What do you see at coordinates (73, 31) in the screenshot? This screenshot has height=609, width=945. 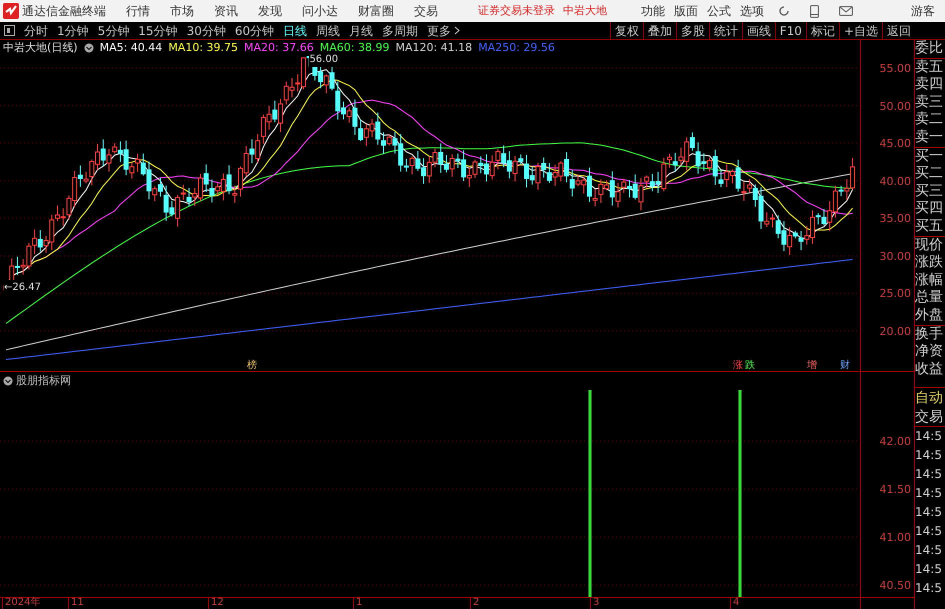 I see `period-tab: 1分钟` at bounding box center [73, 31].